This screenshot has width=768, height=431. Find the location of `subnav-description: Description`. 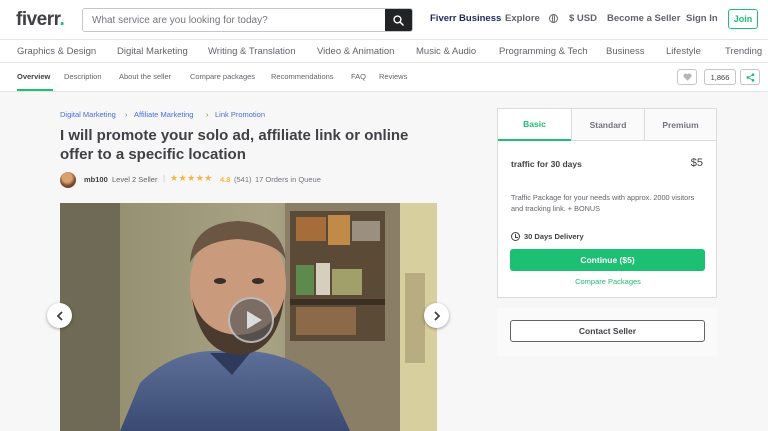

subnav-description: Description is located at coordinates (83, 76).